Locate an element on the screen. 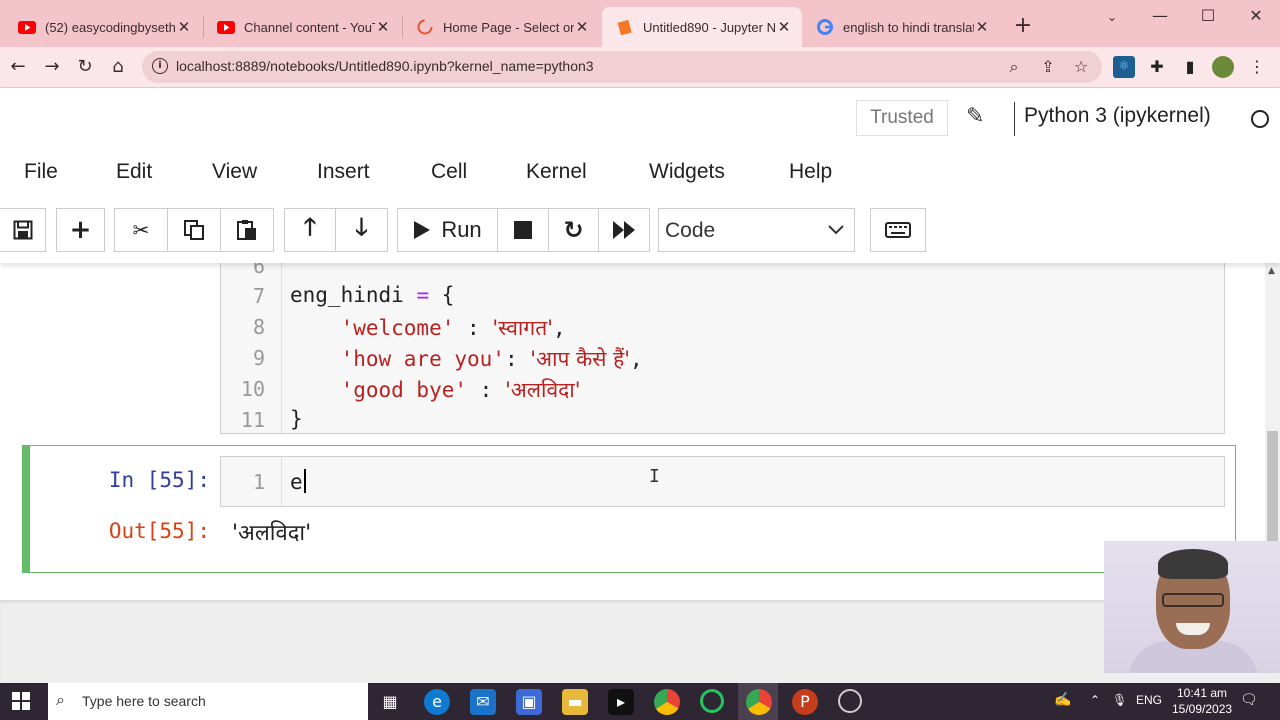 This screenshot has height=720, width=1280. restart-run-all-button is located at coordinates (624, 230).